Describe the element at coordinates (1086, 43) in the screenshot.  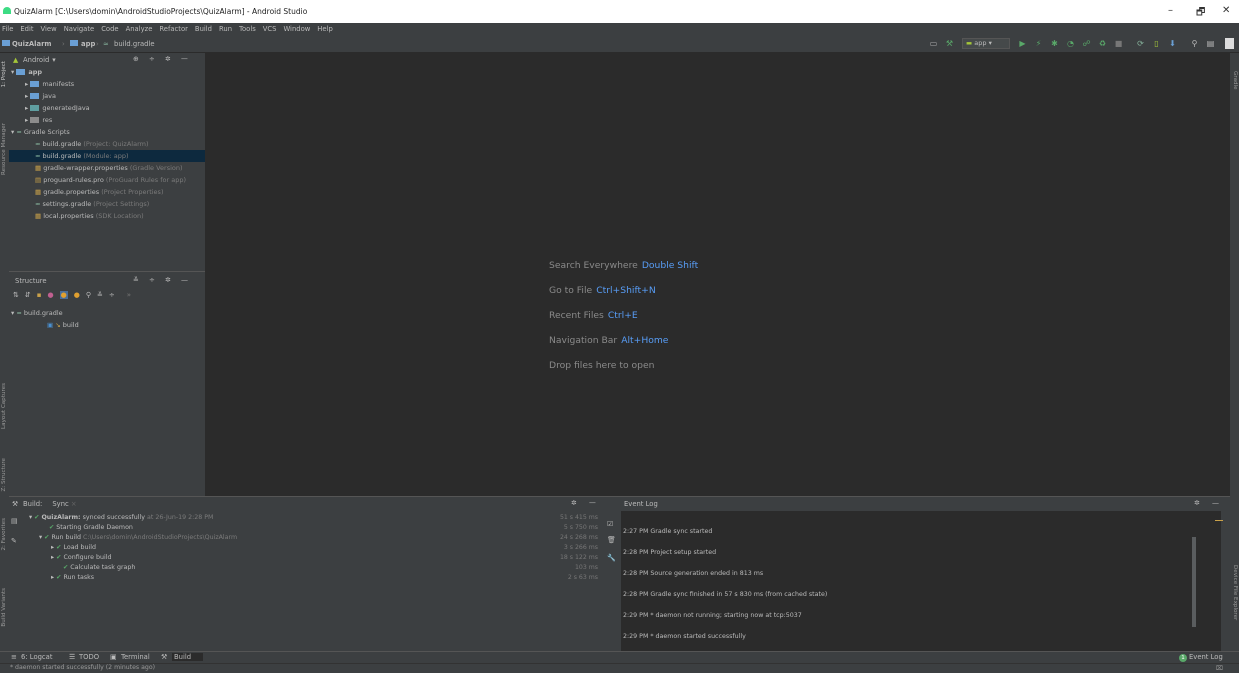
I see `attach-debugger-icon: ☍` at that location.